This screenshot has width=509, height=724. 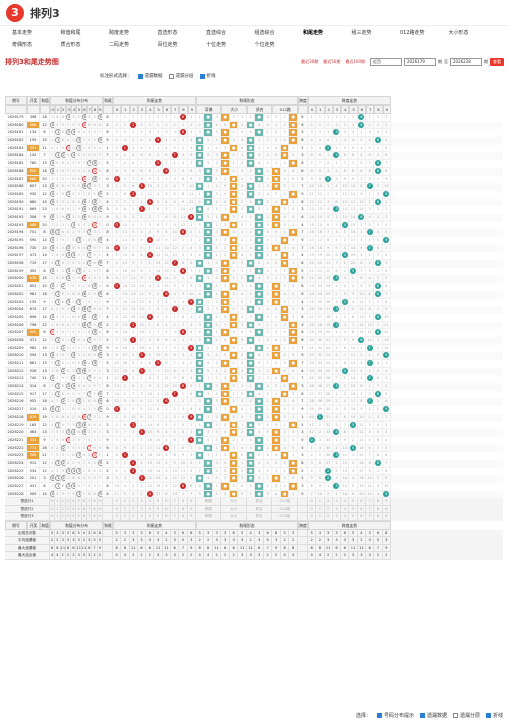 What do you see at coordinates (455, 715) in the screenshot?
I see `footer-layer-checkbox` at bounding box center [455, 715].